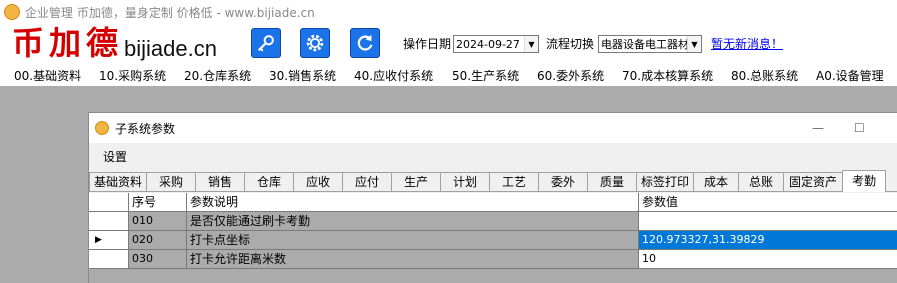 This screenshot has height=283, width=897. I want to click on row-desc: 打卡点坐标, so click(413, 240).